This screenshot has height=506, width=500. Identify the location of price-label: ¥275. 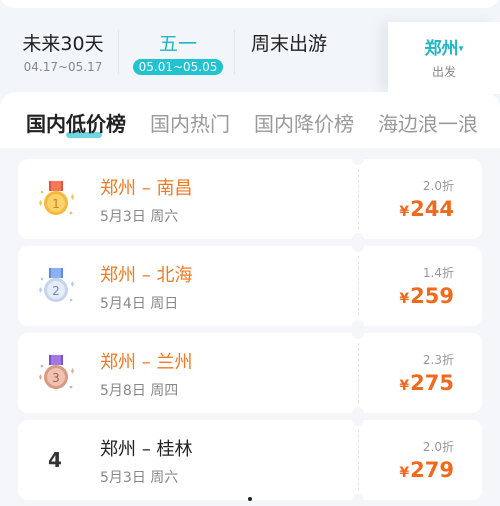
(426, 383).